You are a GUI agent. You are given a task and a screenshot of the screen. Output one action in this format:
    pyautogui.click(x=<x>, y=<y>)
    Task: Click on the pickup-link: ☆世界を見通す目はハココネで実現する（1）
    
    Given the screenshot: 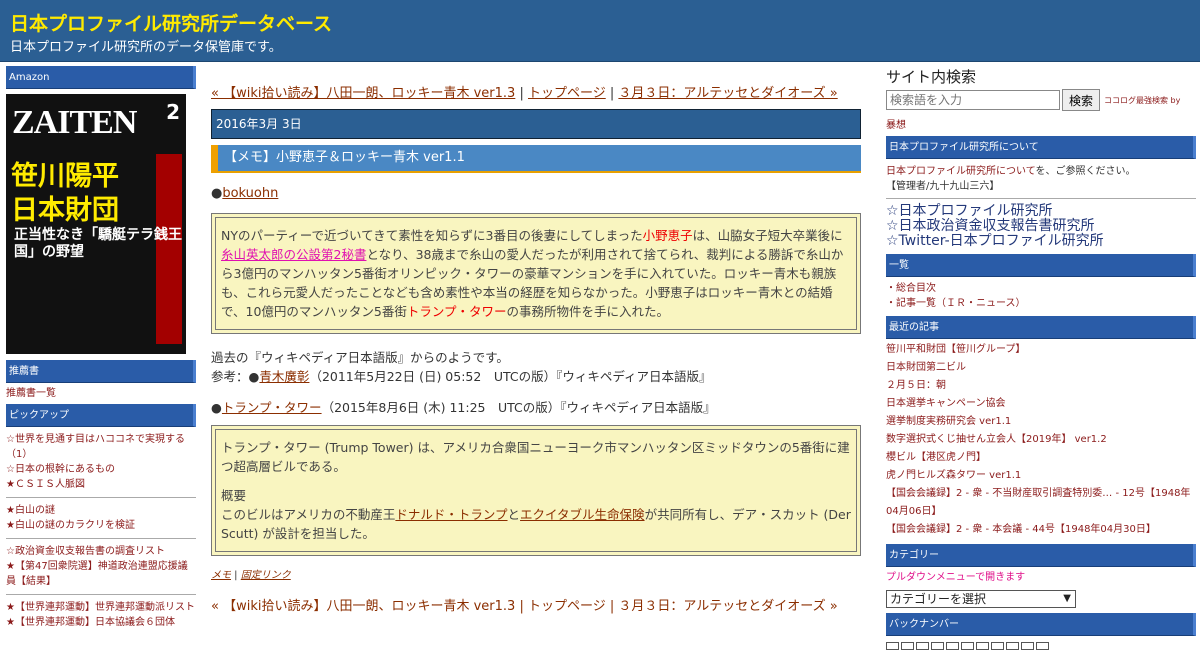 What is the action you would take?
    pyautogui.click(x=101, y=447)
    